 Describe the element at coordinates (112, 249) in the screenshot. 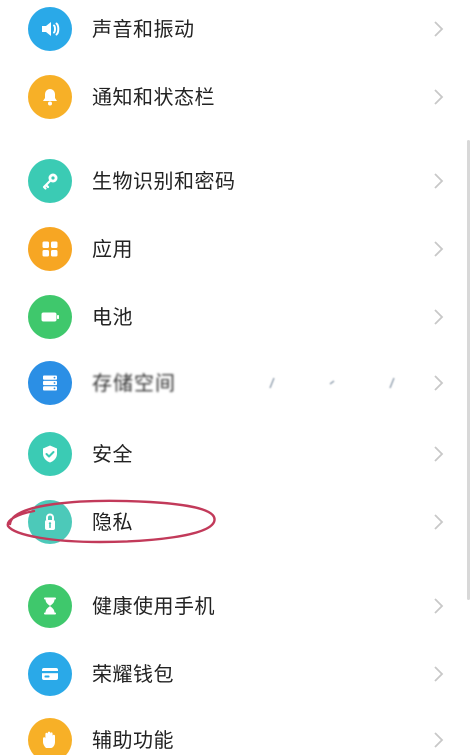

I see `settings-item-label: 应用` at that location.